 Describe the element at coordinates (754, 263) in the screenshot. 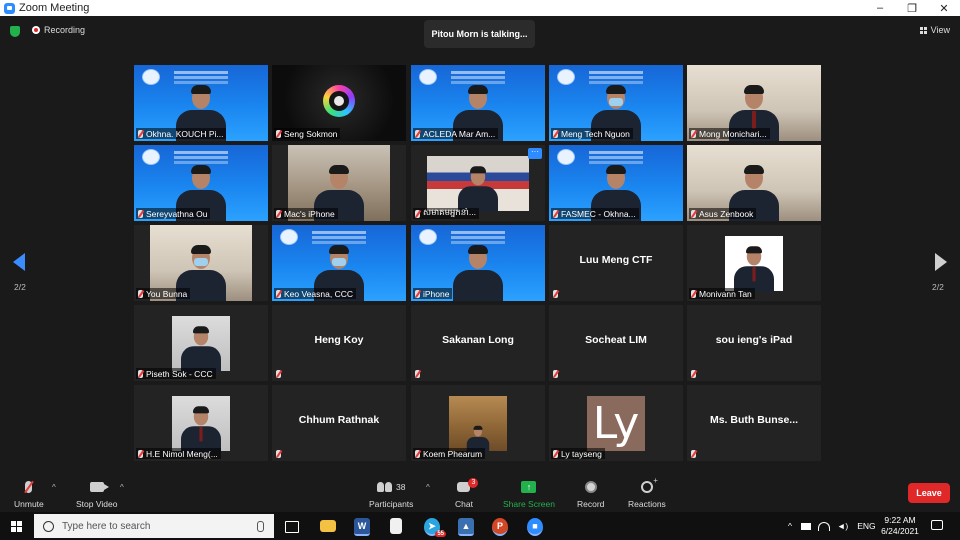

I see `participant-tile: Monivann Tan` at that location.